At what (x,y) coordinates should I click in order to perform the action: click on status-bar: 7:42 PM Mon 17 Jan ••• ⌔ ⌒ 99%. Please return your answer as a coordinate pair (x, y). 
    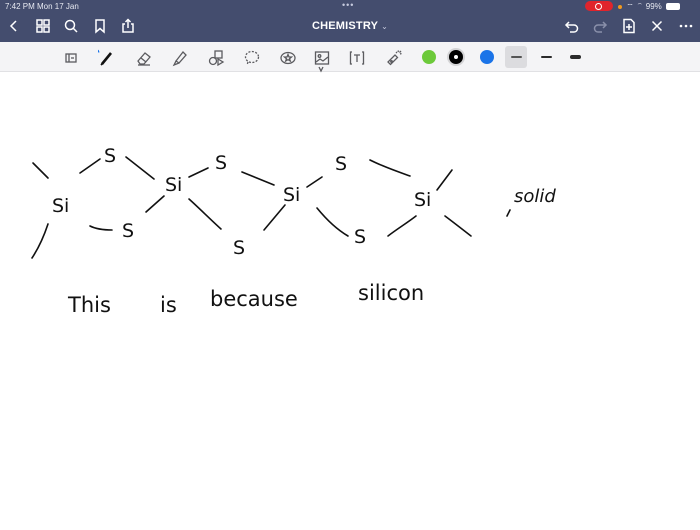
    Looking at the image, I should click on (350, 6).